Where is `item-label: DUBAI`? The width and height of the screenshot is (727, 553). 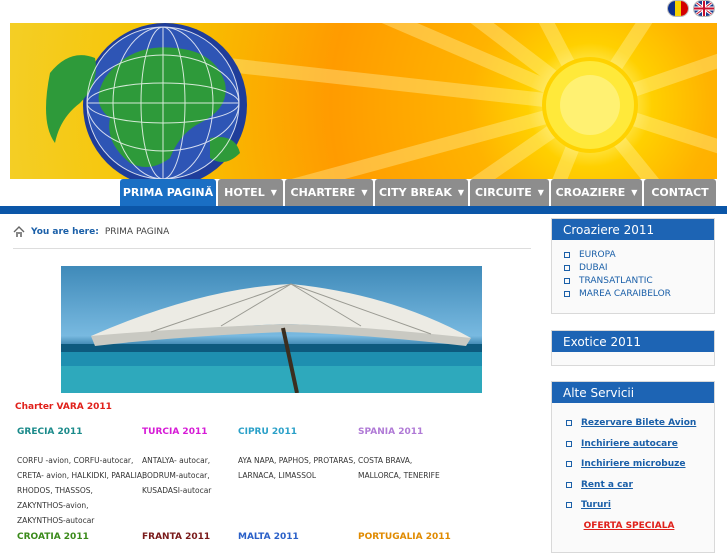
item-label: DUBAI is located at coordinates (593, 267).